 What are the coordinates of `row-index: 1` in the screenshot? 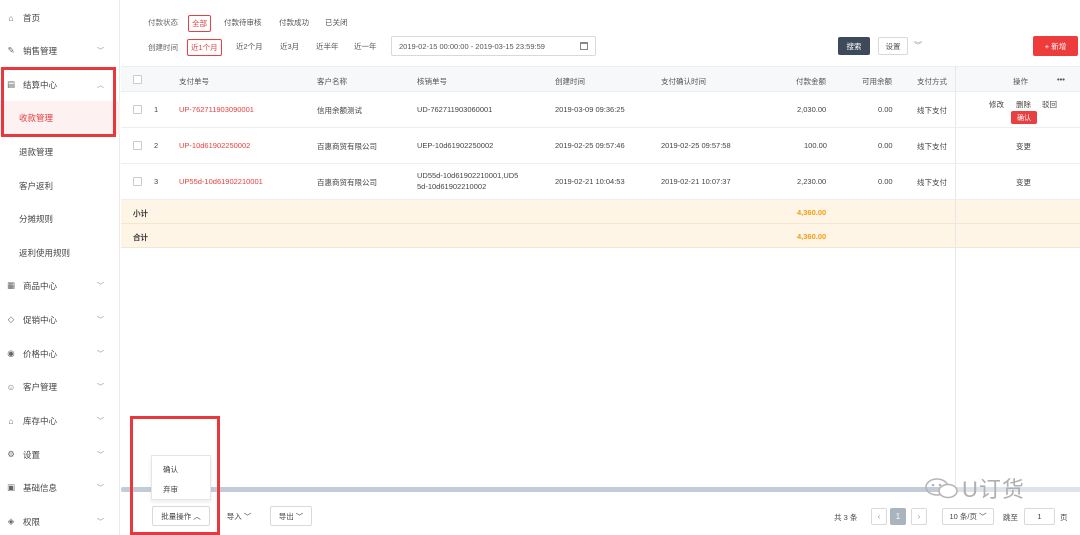 It's located at (156, 109).